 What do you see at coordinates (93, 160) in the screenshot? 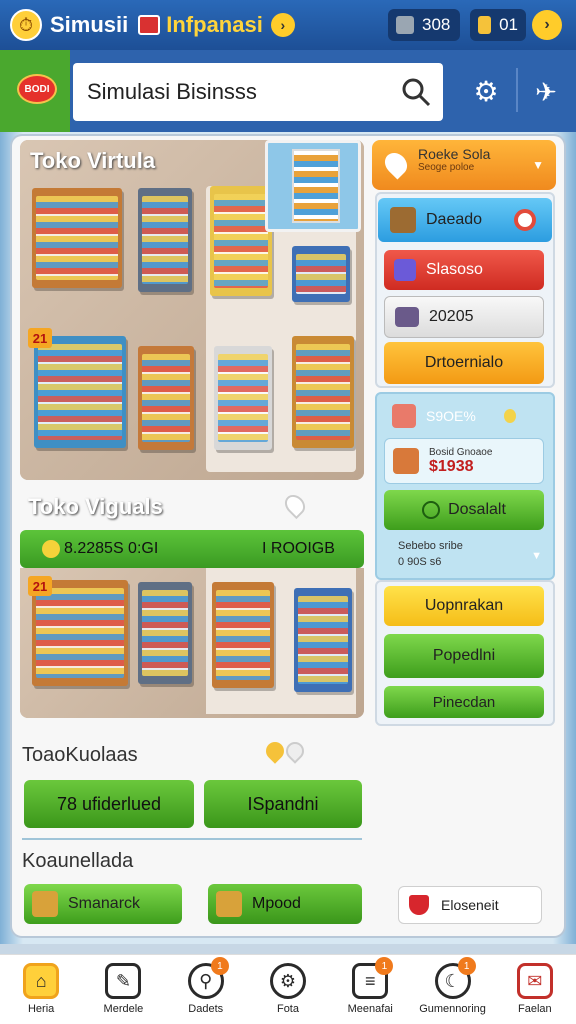
I see `store-title: Toko Virtula` at bounding box center [93, 160].